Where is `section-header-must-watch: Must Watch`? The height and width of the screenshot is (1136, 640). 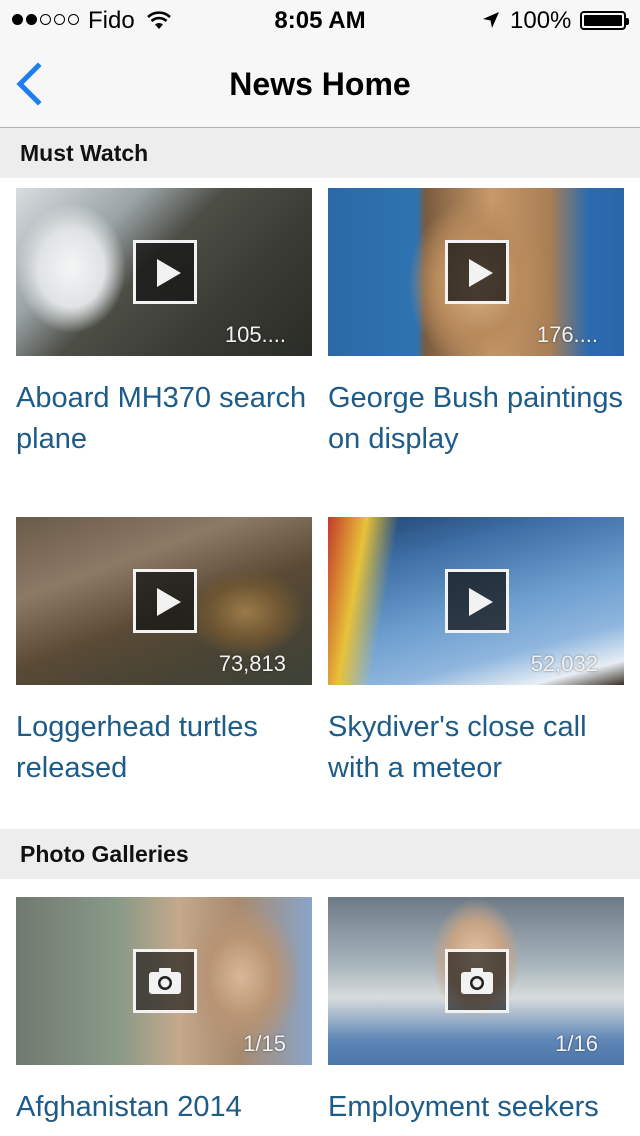 section-header-must-watch: Must Watch is located at coordinates (320, 153).